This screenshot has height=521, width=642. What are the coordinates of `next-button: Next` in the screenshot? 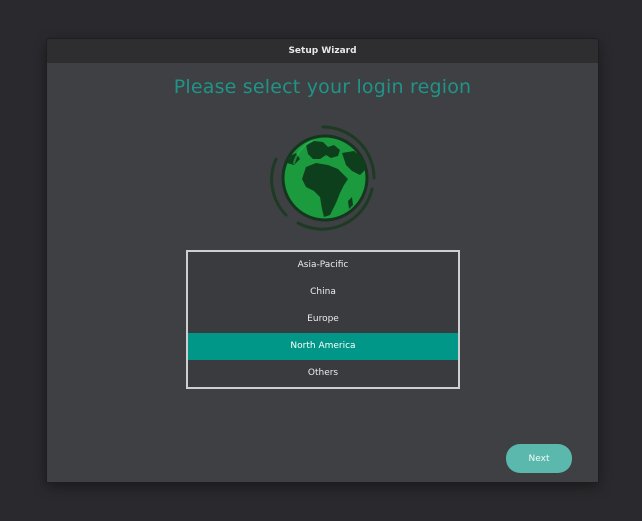 It's located at (539, 458).